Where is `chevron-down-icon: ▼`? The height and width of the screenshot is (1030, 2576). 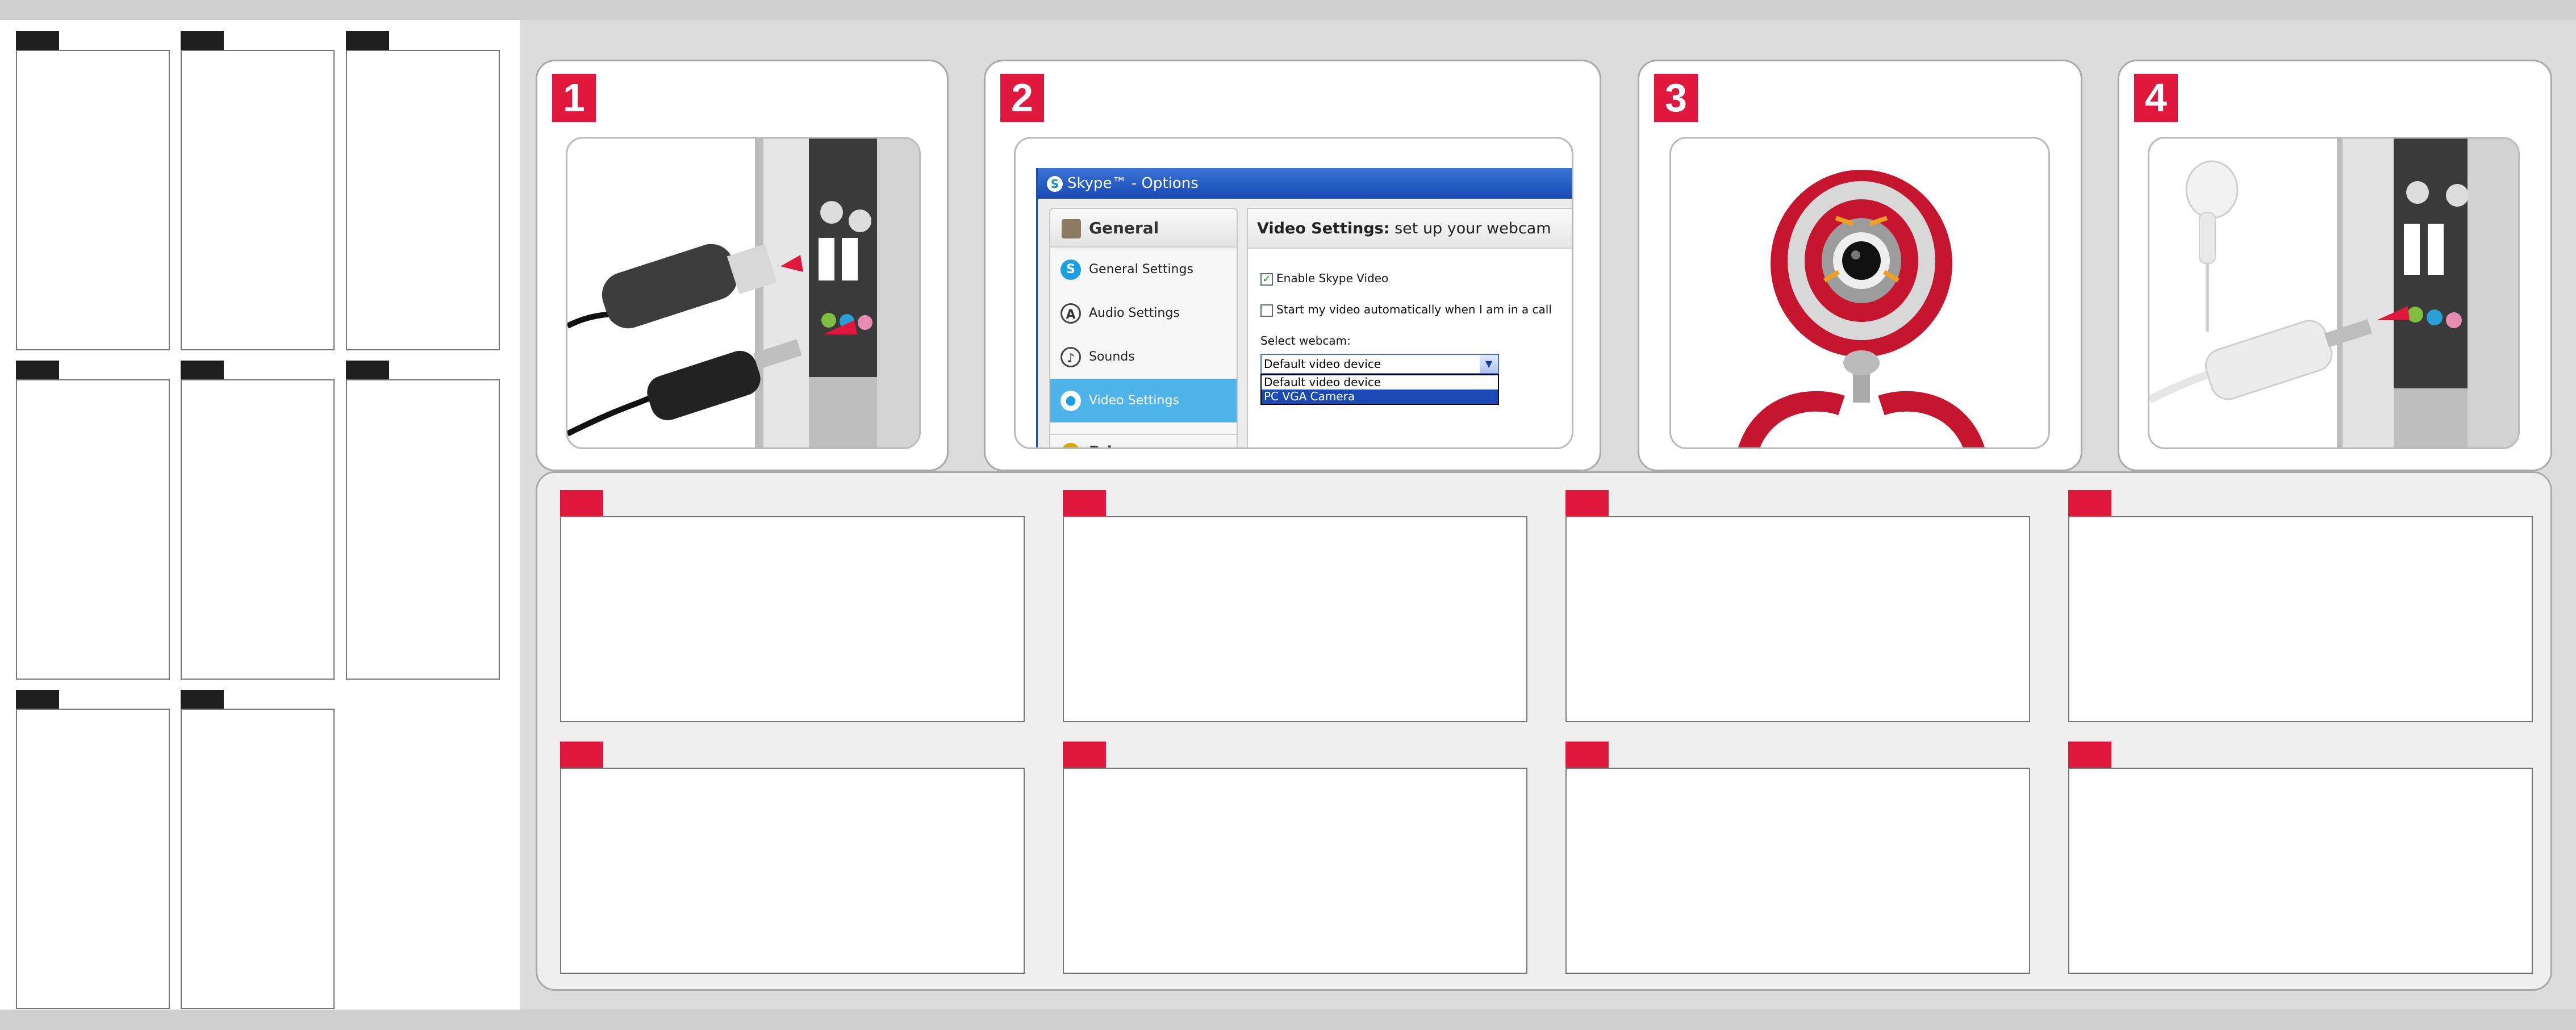 chevron-down-icon: ▼ is located at coordinates (1489, 364).